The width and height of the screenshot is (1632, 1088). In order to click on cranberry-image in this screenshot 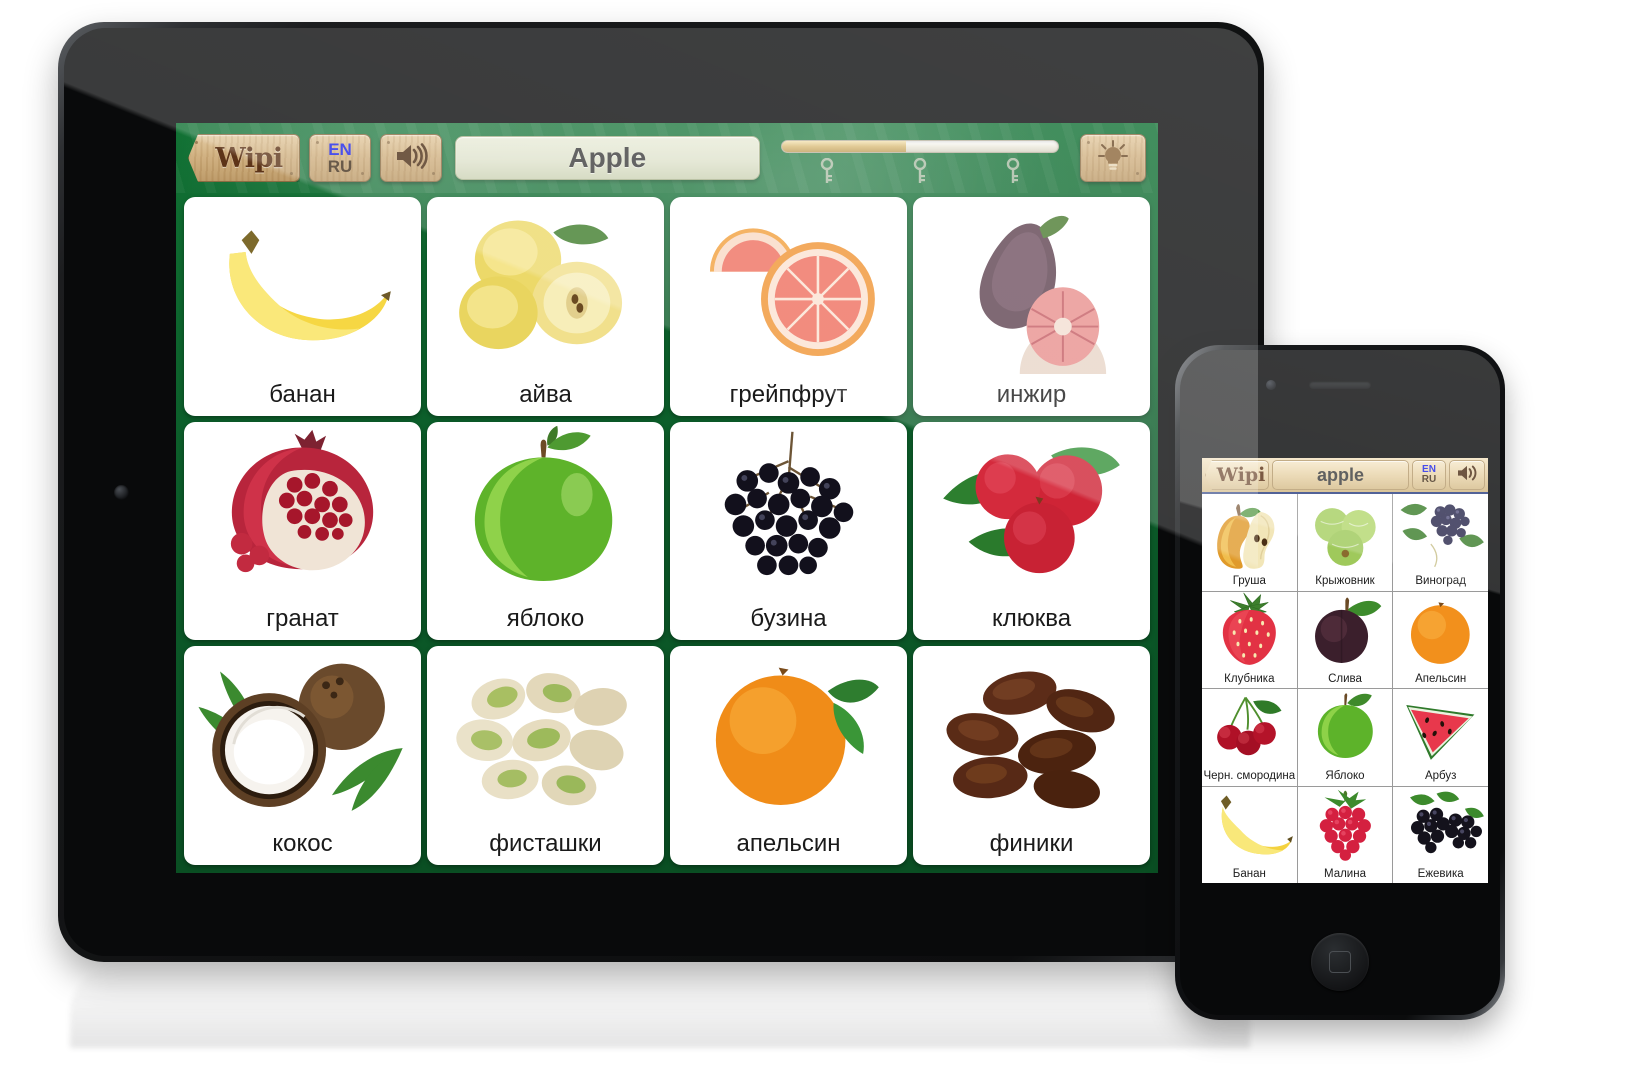, I will do `click(1031, 510)`.